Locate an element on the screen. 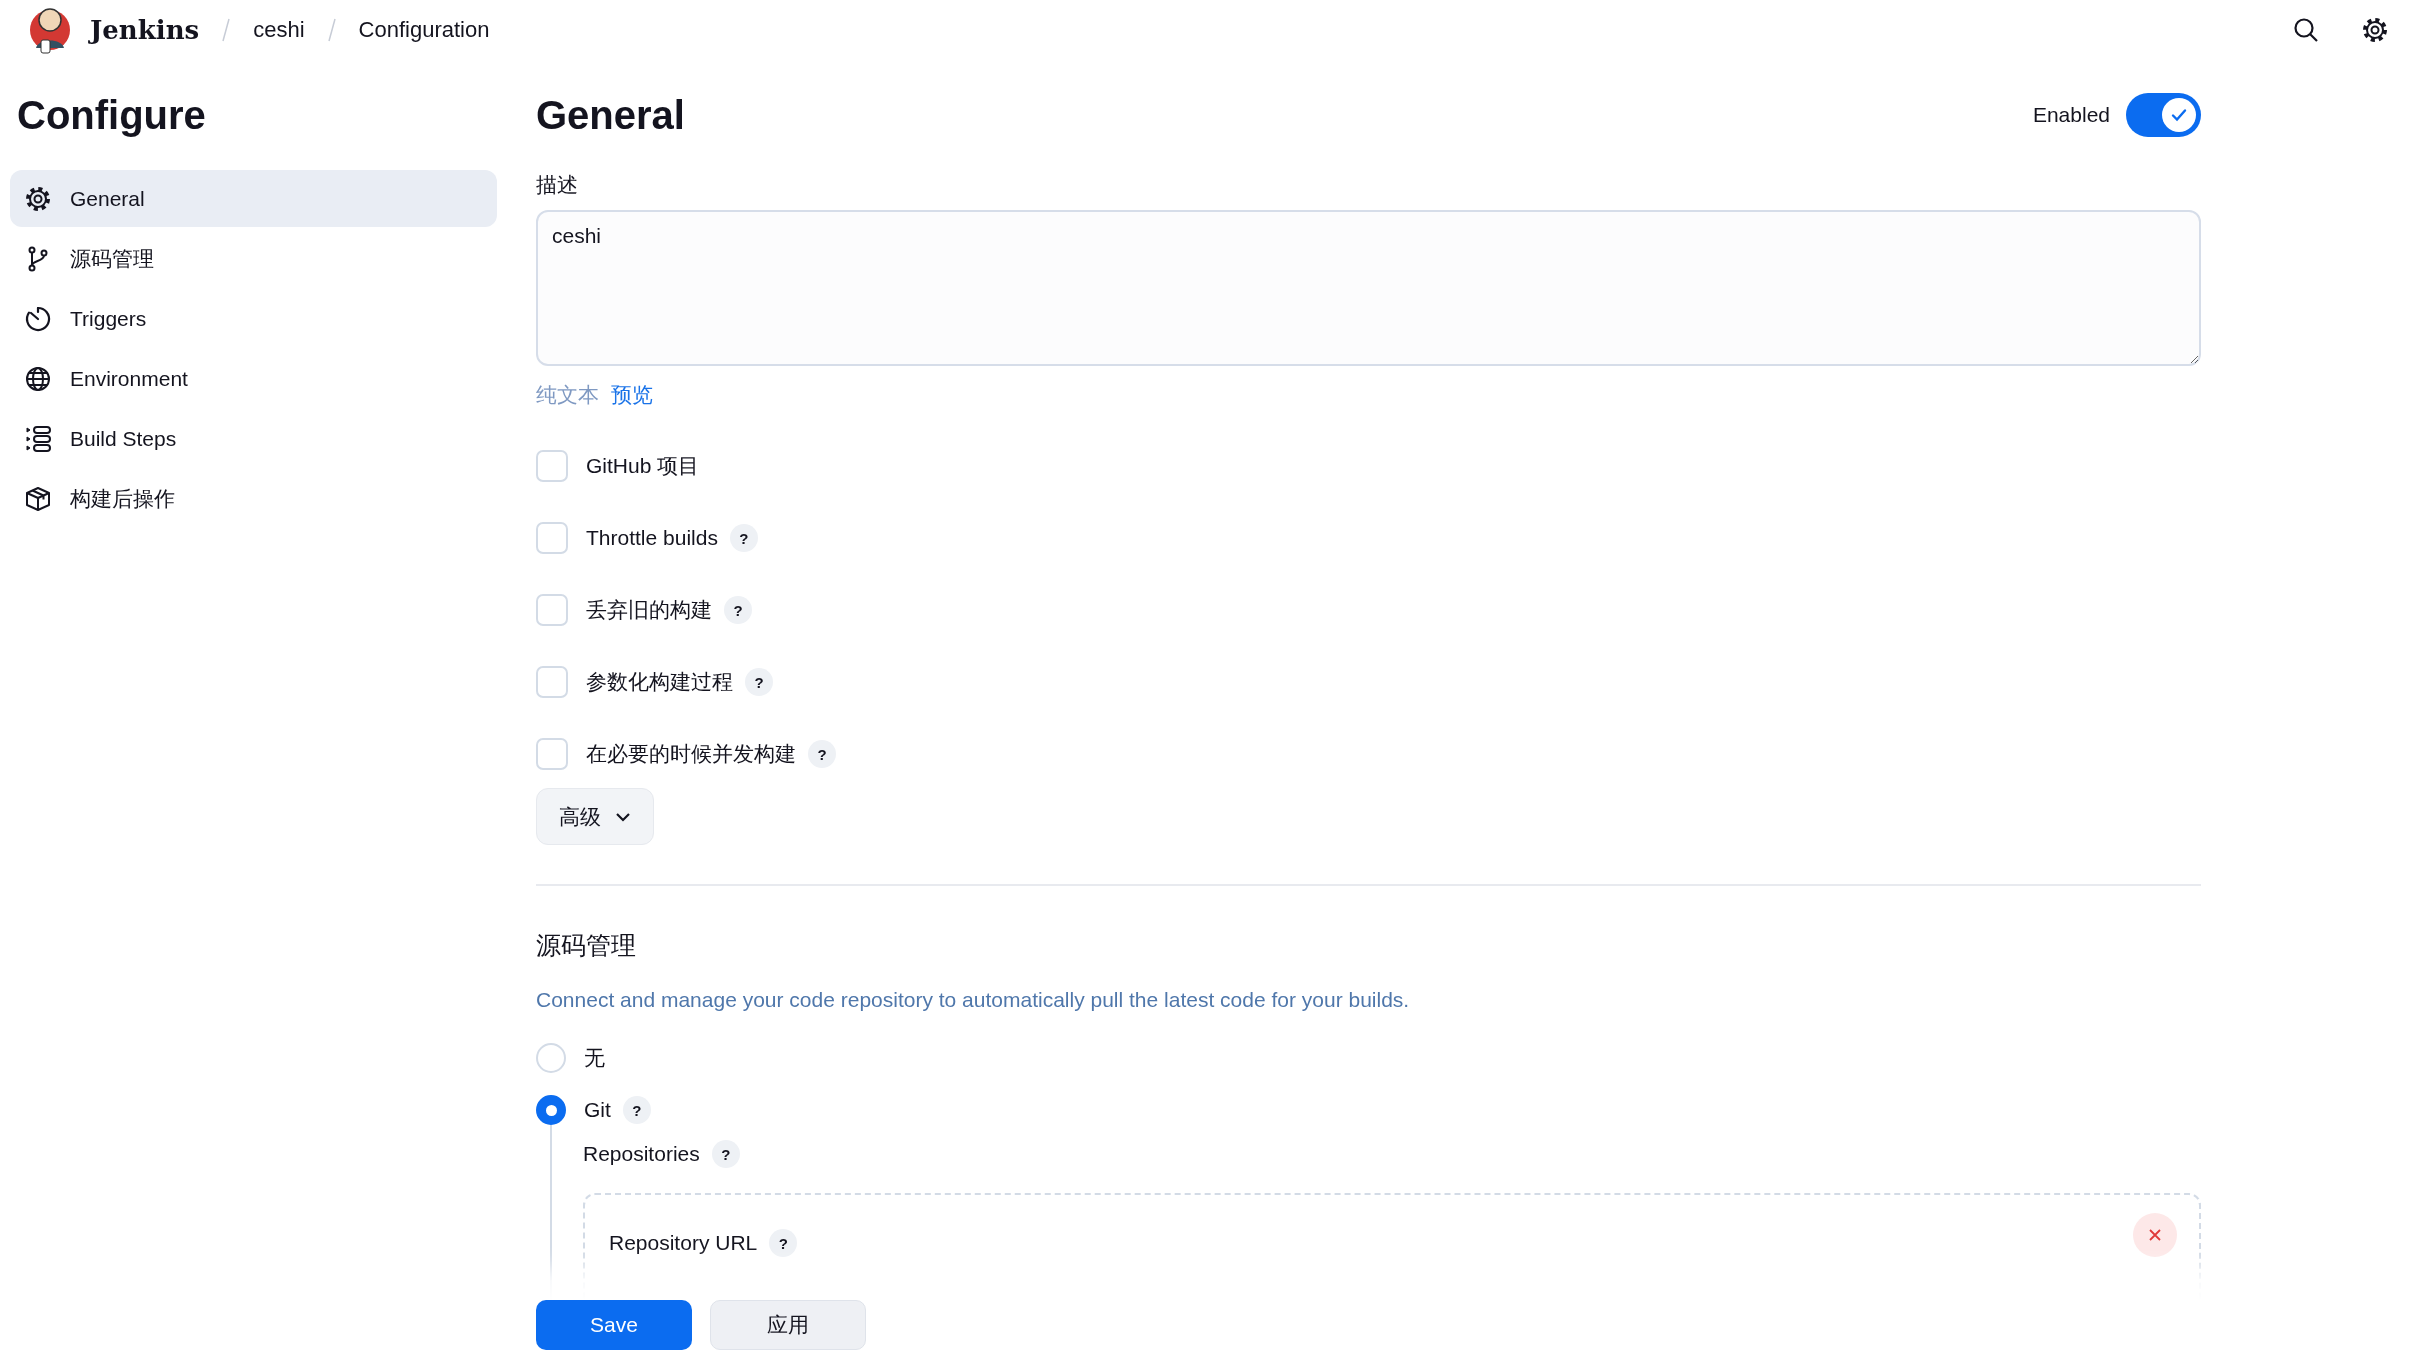 This screenshot has height=1353, width=2411. checkbox-label: Throttle builds is located at coordinates (652, 538).